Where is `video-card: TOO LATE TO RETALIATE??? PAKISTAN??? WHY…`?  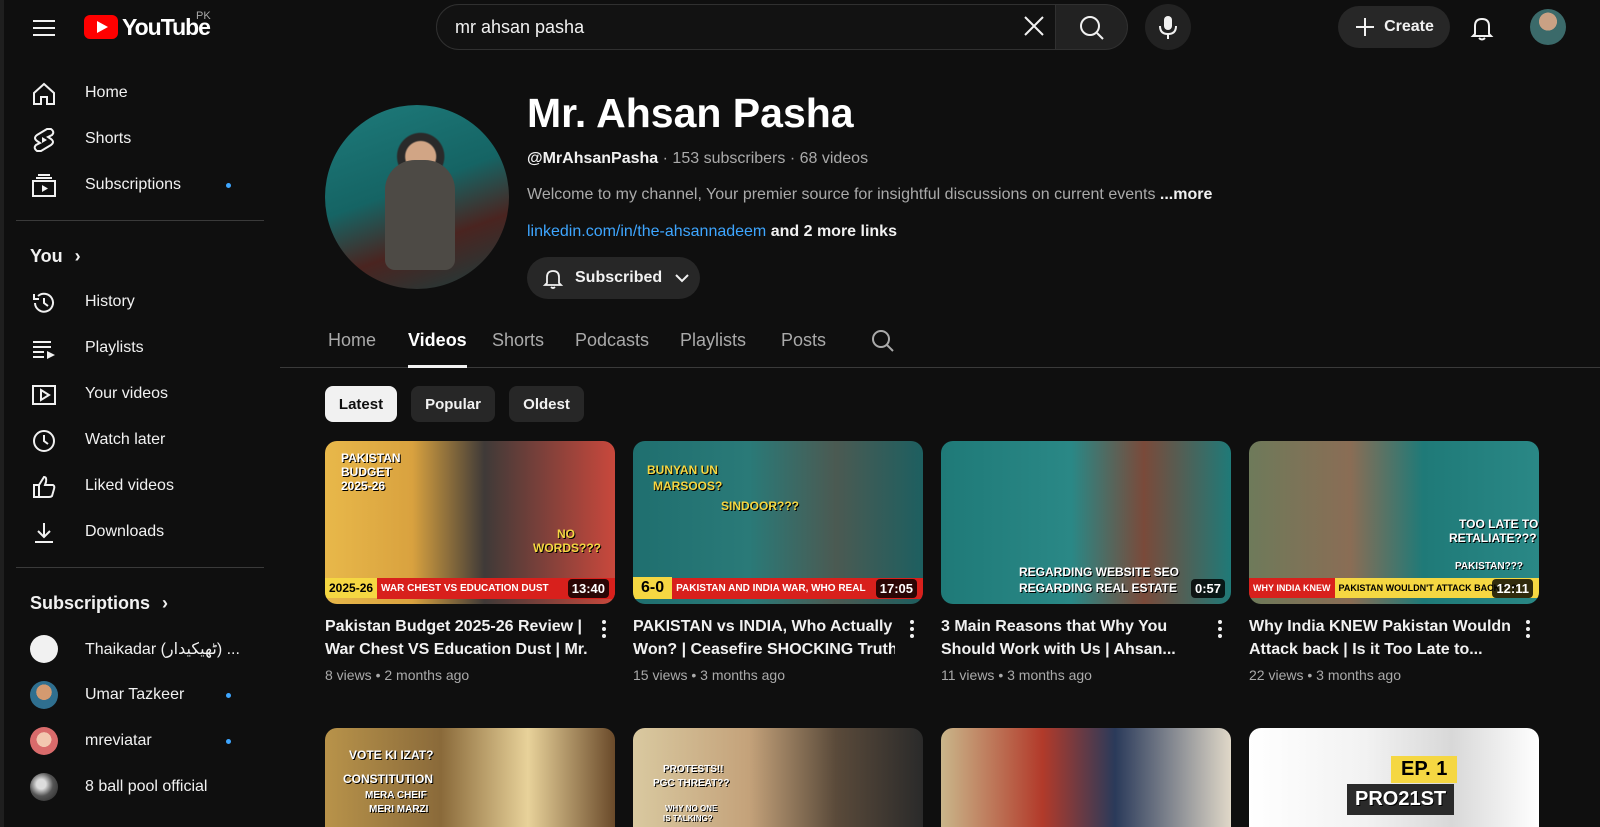 video-card: TOO LATE TO RETALIATE??? PAKISTAN??? WHY… is located at coordinates (1394, 562).